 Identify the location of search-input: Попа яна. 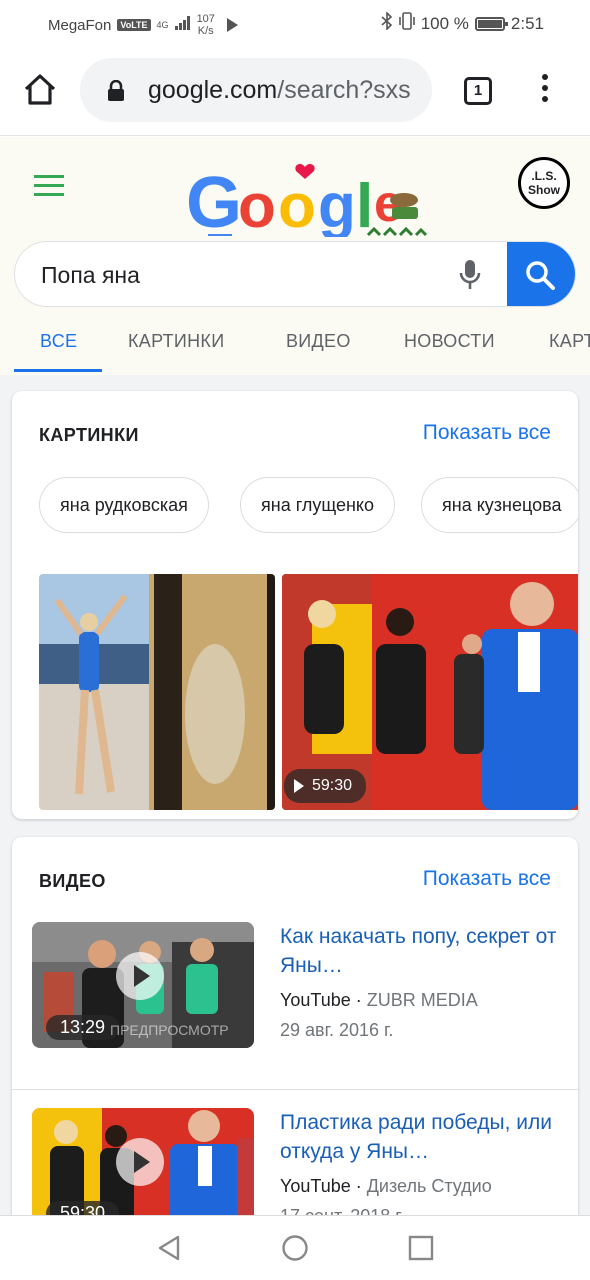
(90, 275).